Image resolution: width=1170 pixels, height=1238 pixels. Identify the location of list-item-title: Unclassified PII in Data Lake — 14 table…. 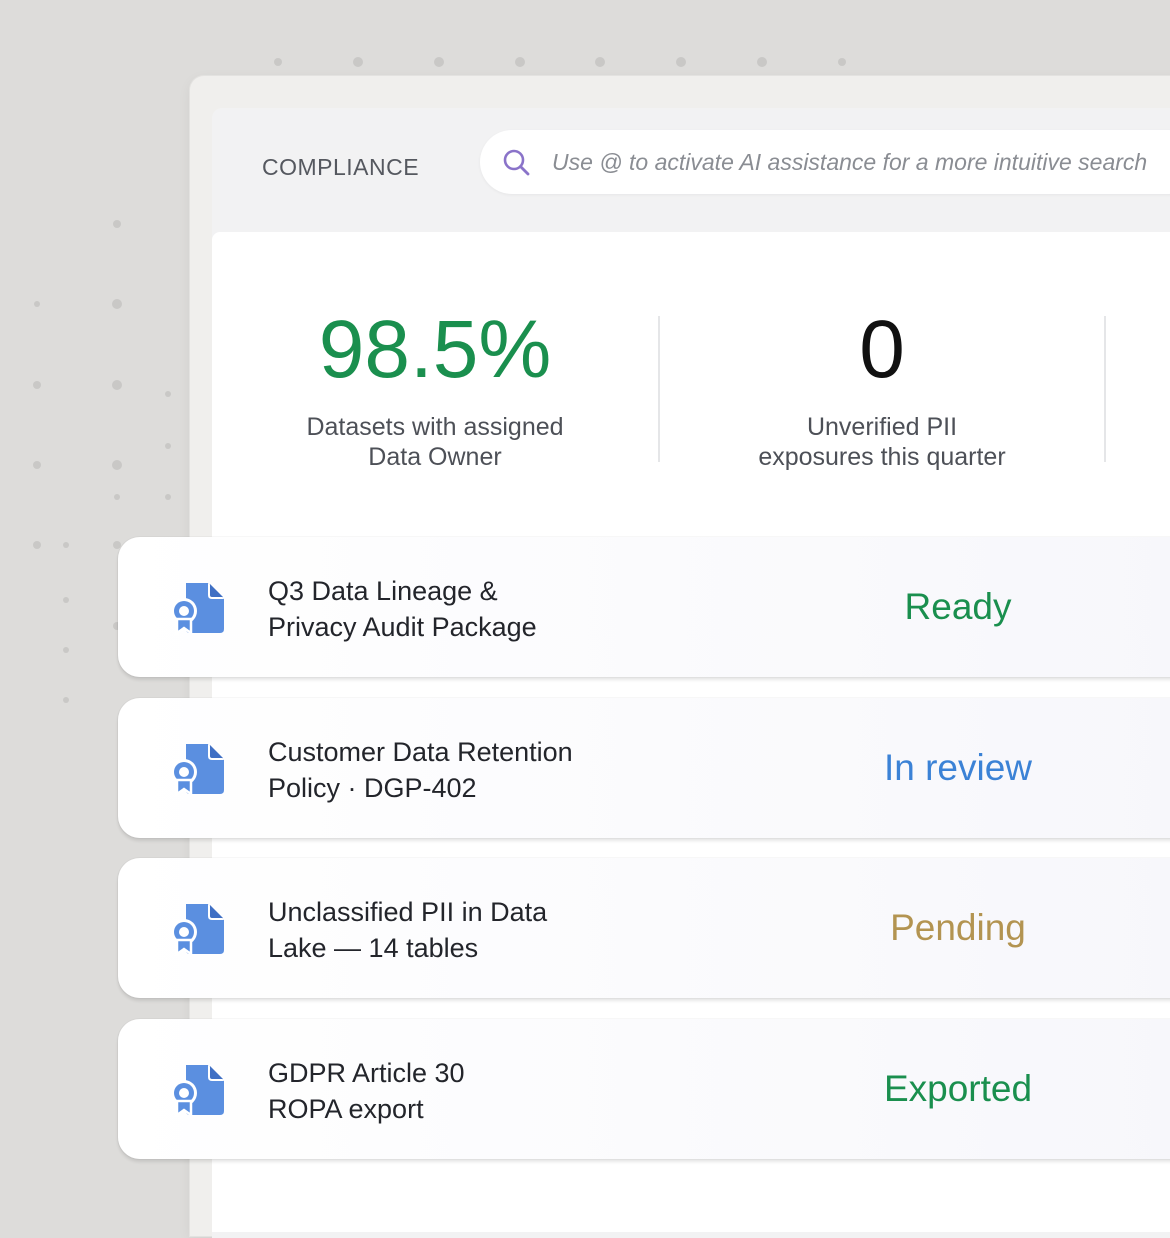
(408, 930).